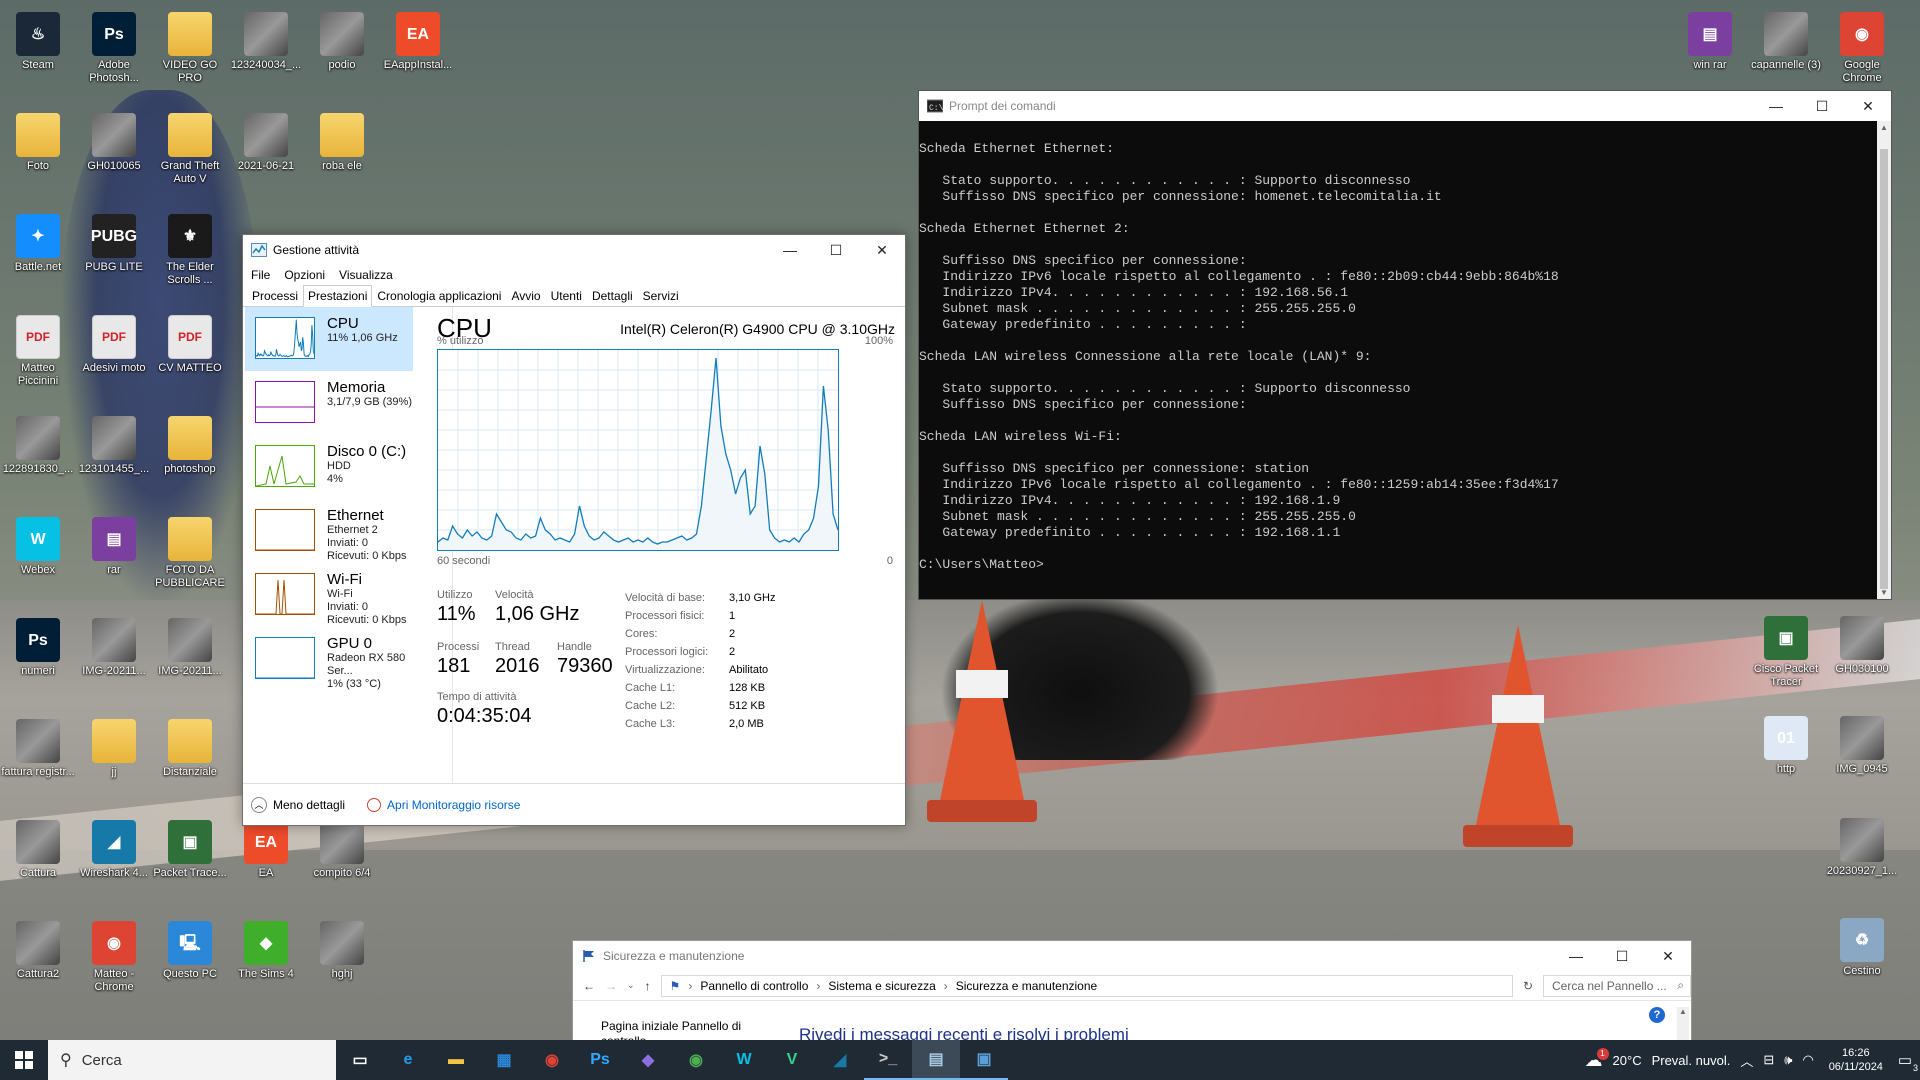  What do you see at coordinates (504, 1060) in the screenshot?
I see `taskbar-app-store: ▦` at bounding box center [504, 1060].